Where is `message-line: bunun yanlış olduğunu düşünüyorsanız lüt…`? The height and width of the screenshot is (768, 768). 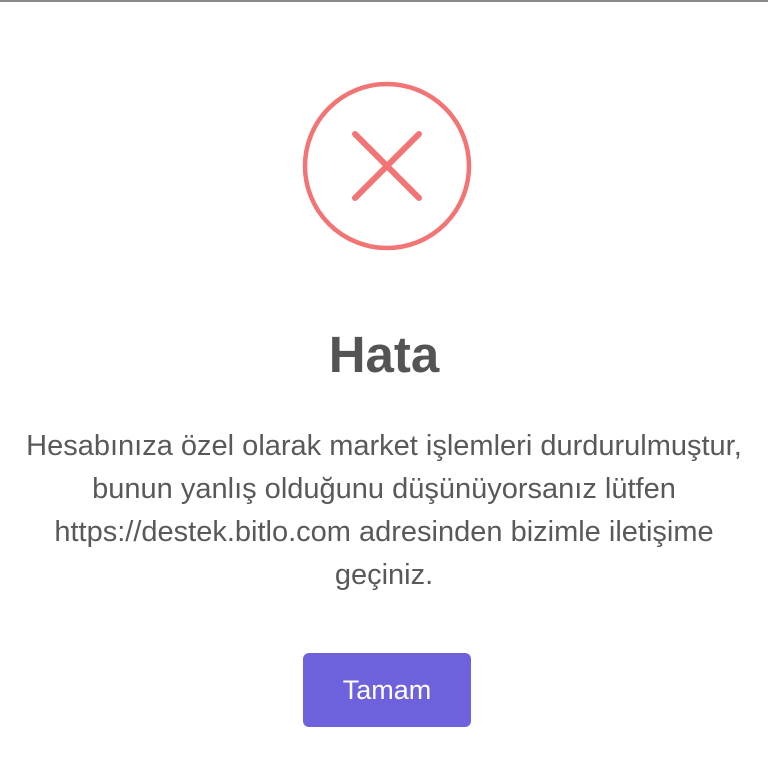
message-line: bunun yanlış olduğunu düşünüyorsanız lüt… is located at coordinates (384, 489).